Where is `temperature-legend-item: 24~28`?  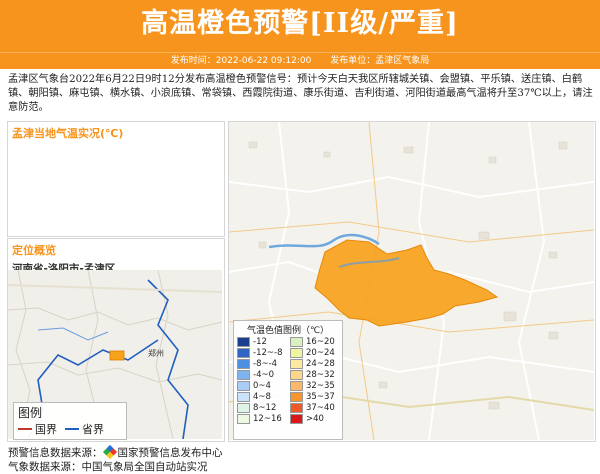
temperature-legend-item: 24~28 is located at coordinates (314, 364).